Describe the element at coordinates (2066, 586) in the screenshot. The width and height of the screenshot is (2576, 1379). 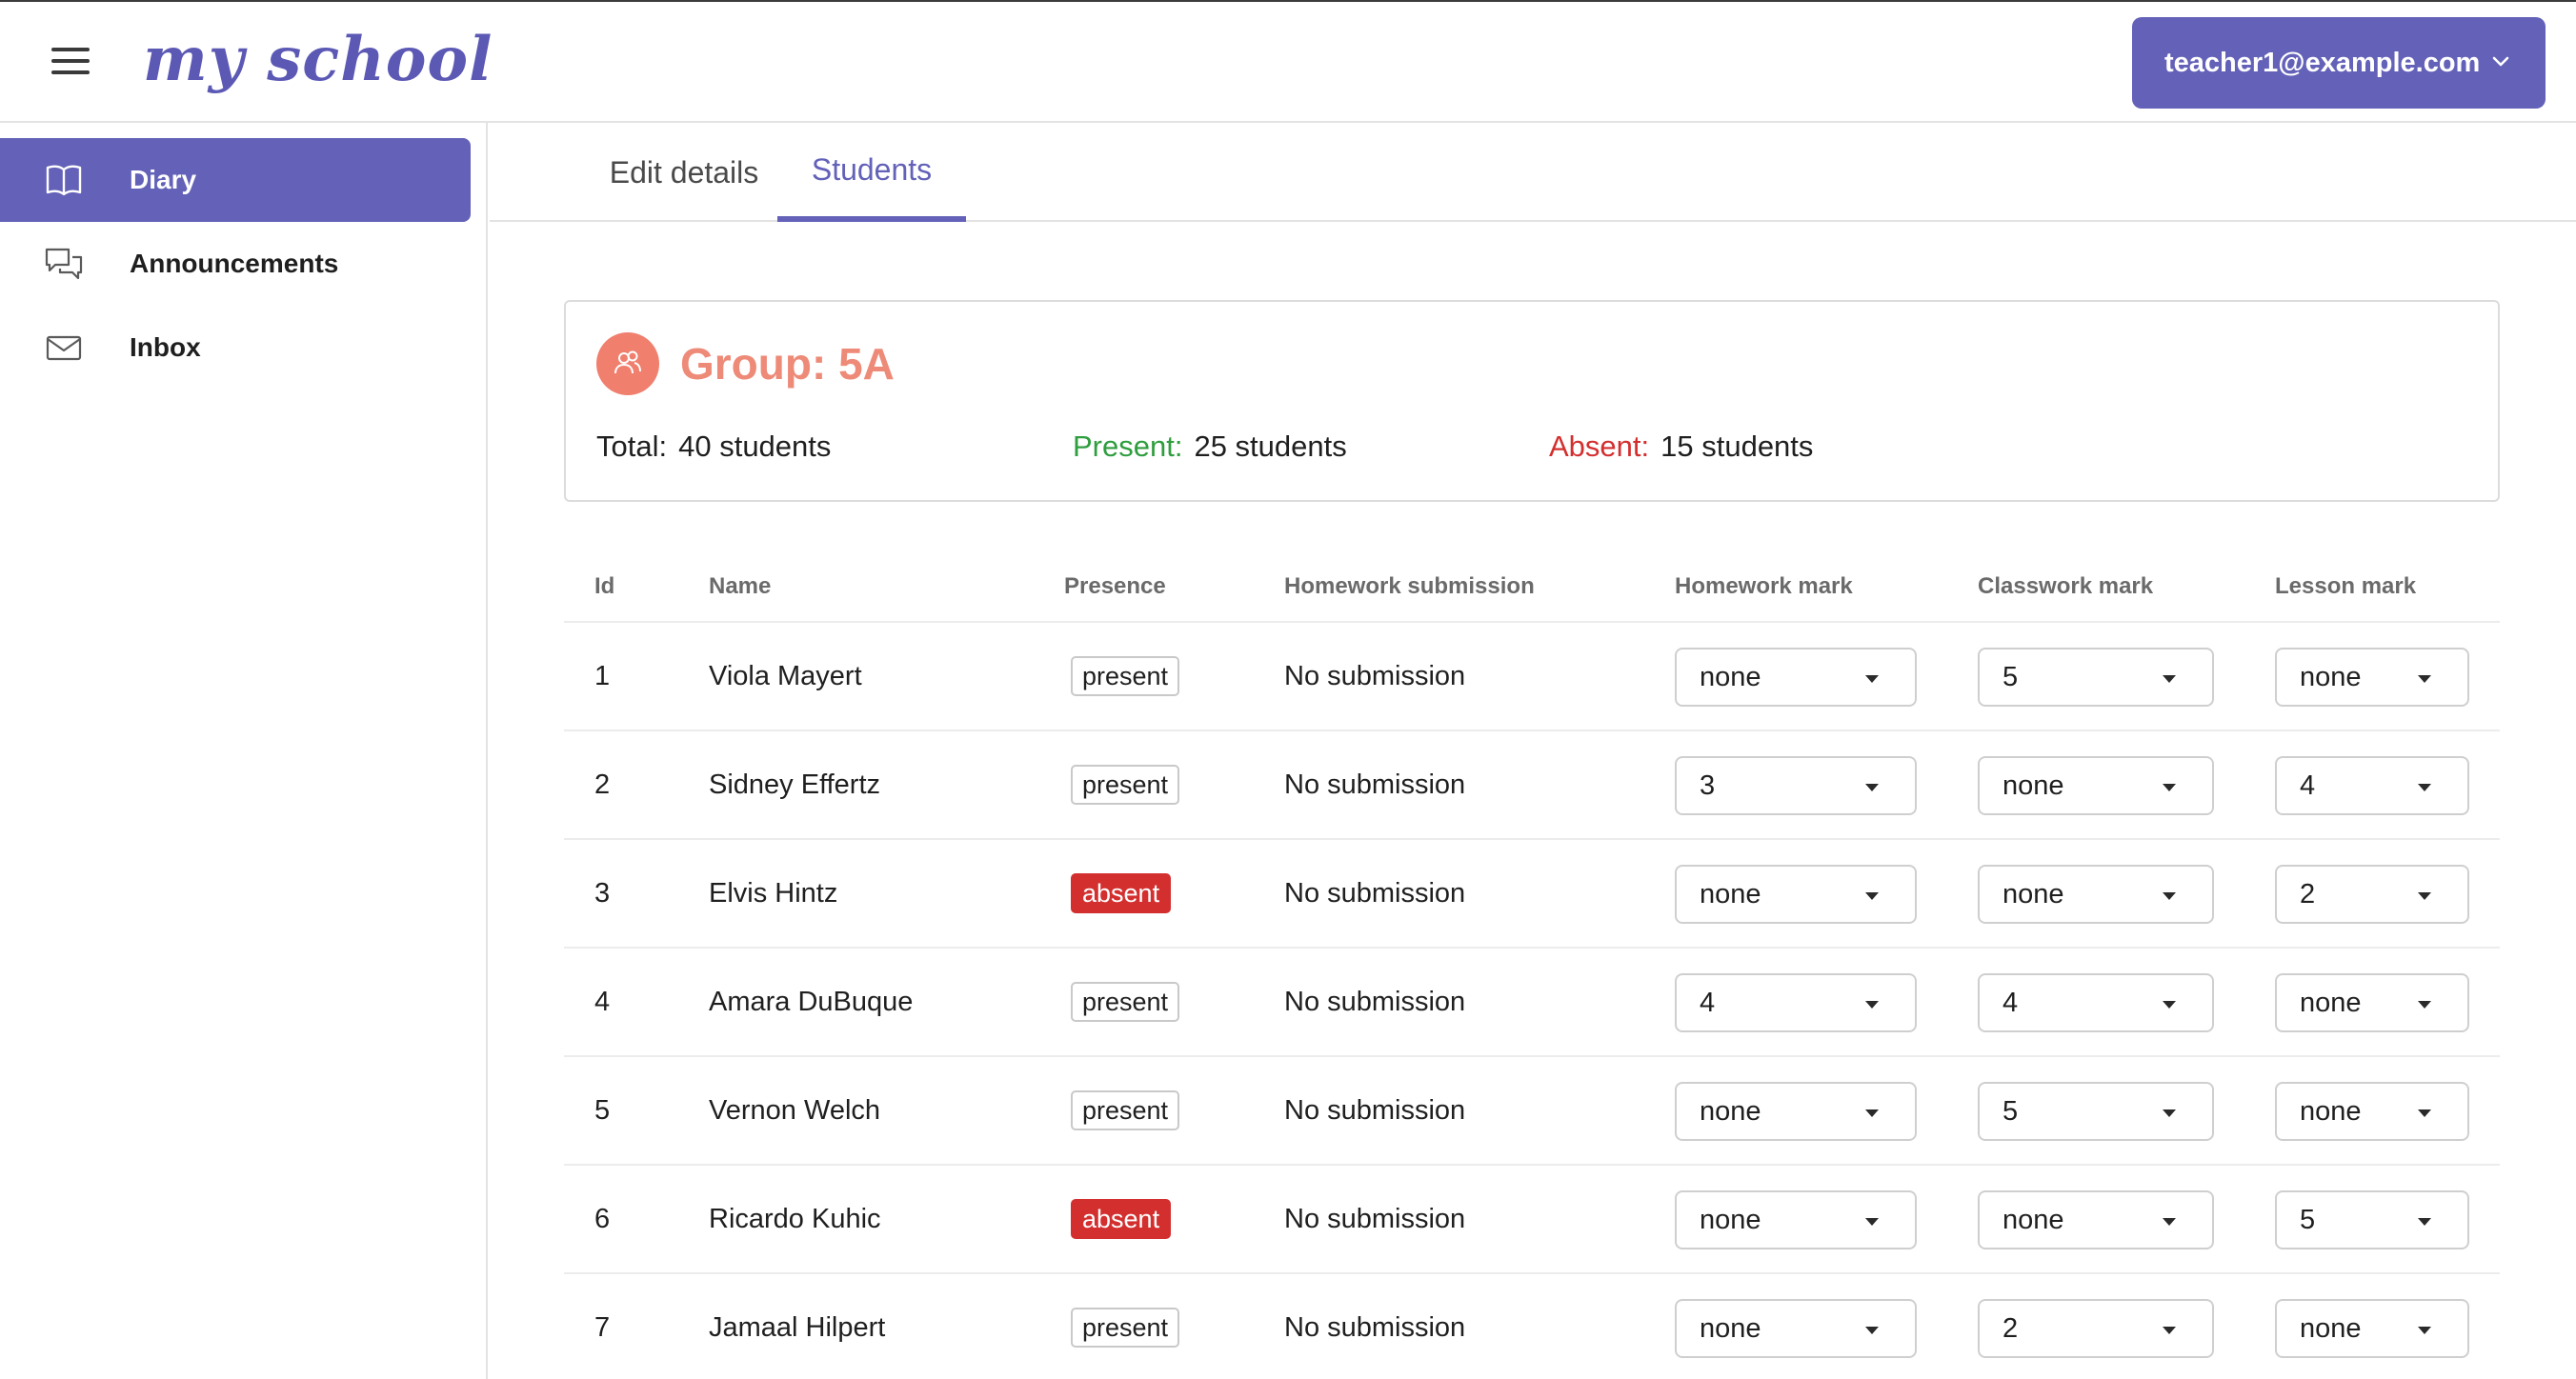
I see `header-classwork-mark: Classwork mark` at that location.